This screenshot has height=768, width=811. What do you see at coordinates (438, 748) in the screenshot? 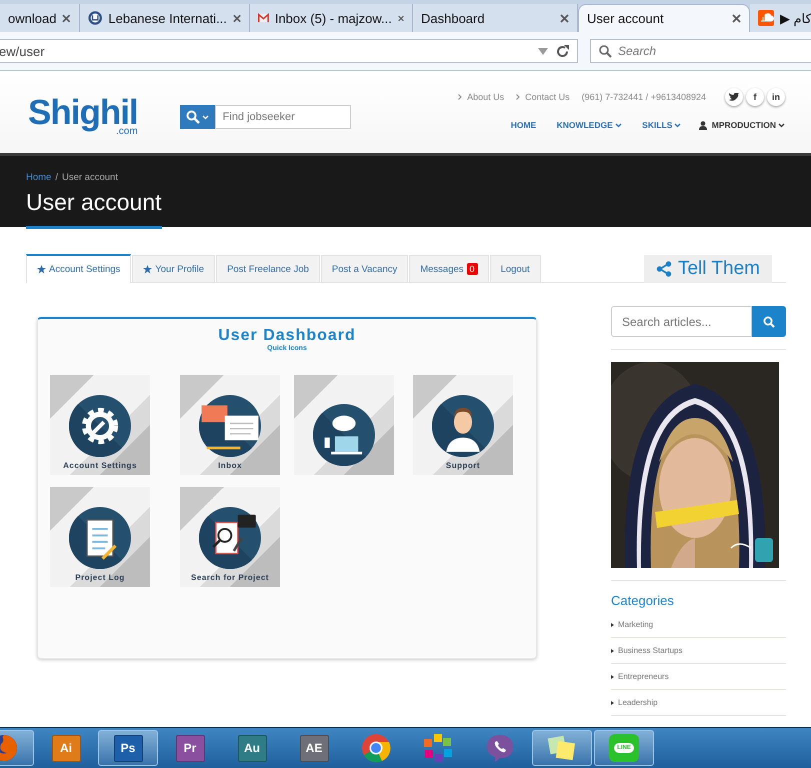
I see `pinwheel-icon` at bounding box center [438, 748].